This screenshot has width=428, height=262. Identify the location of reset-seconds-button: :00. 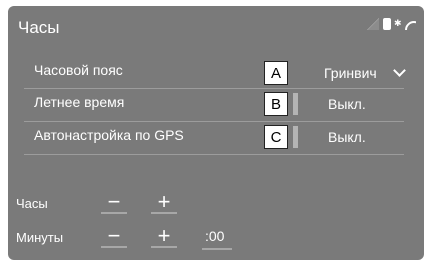
(214, 236).